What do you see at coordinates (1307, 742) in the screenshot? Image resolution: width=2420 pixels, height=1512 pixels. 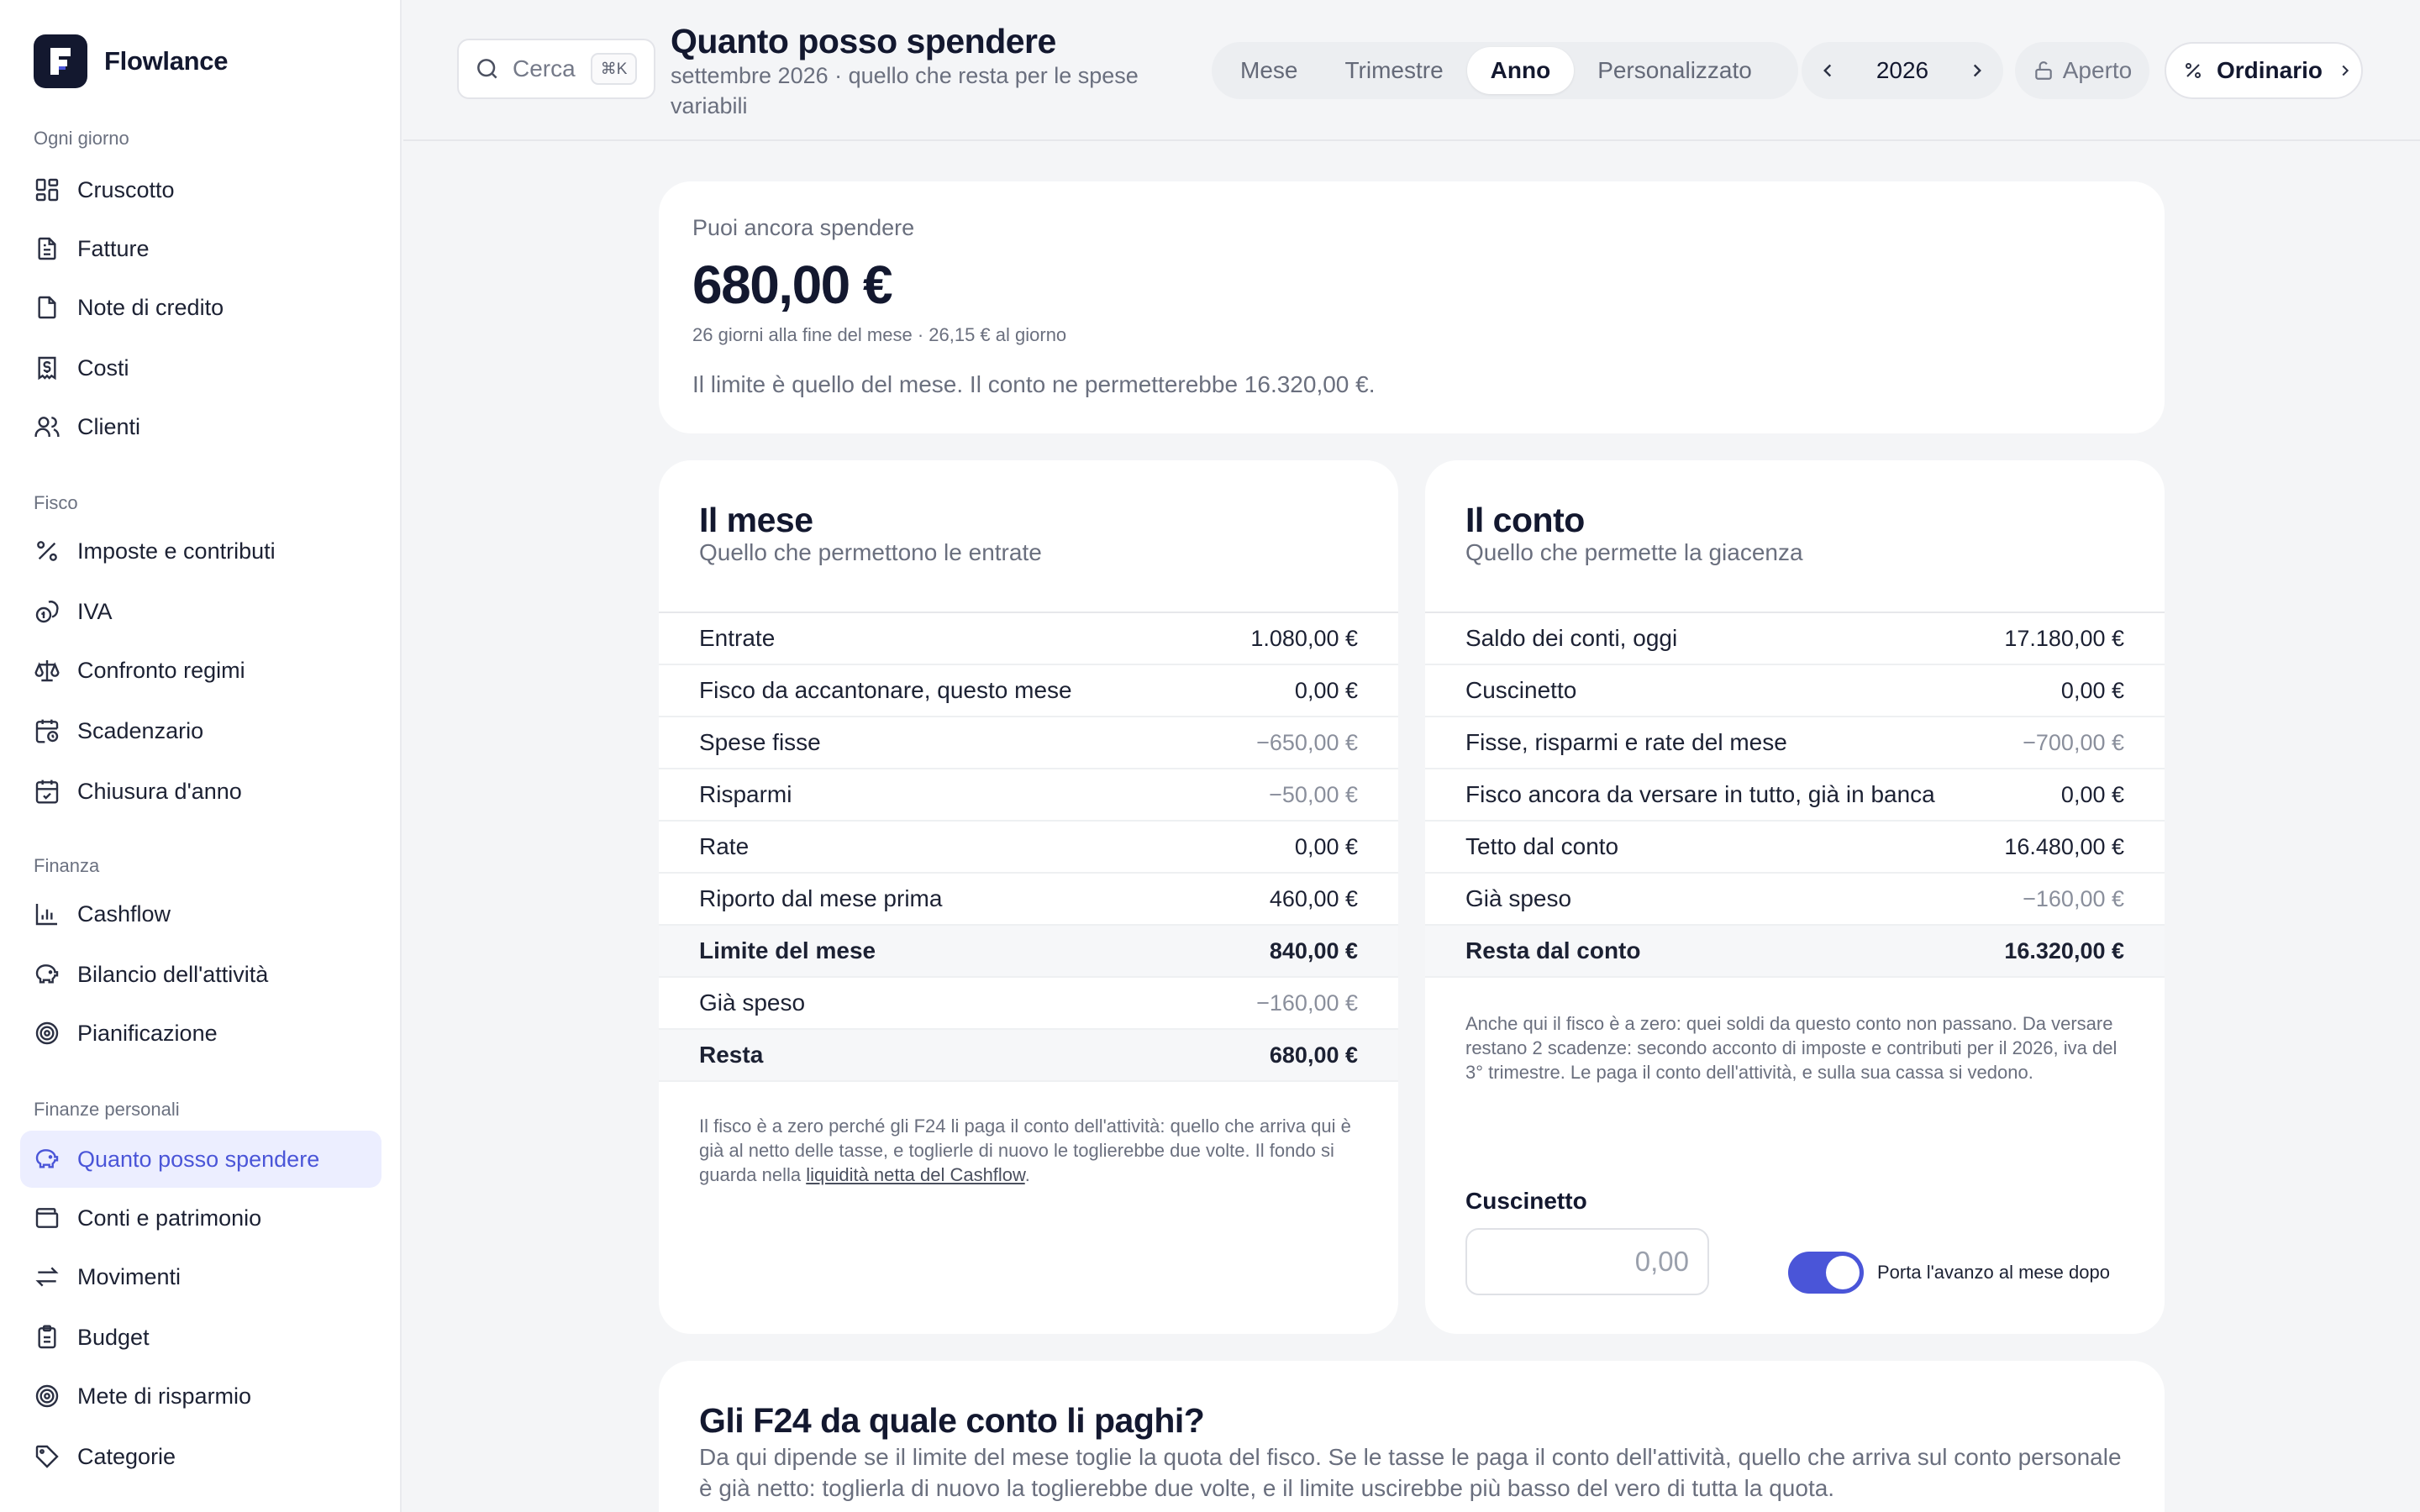 I see `row-value: −650,00 €` at bounding box center [1307, 742].